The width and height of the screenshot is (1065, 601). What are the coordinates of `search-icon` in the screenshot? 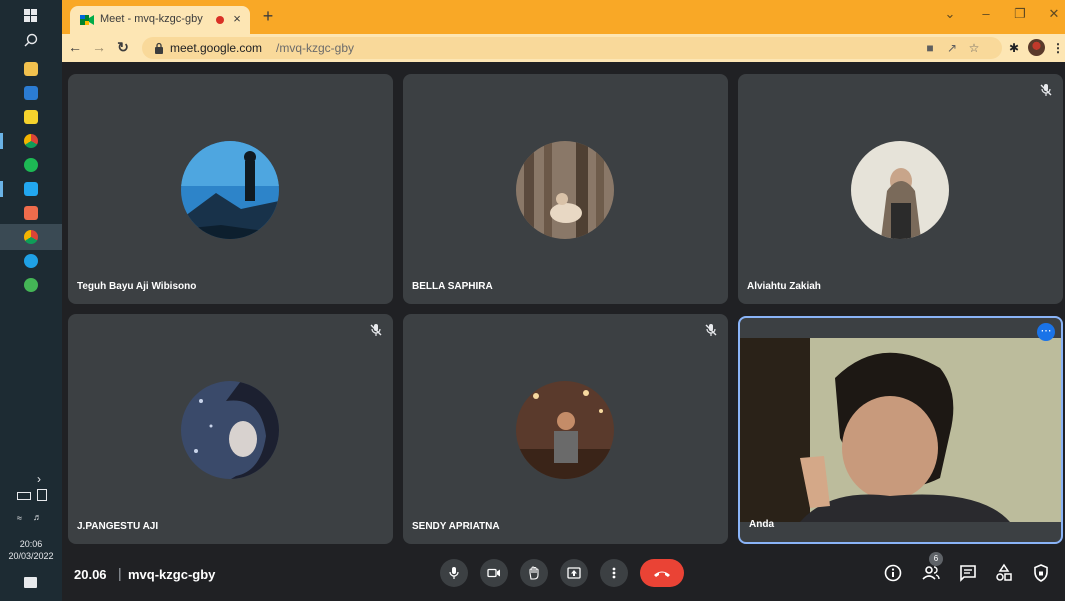 It's located at (31, 40).